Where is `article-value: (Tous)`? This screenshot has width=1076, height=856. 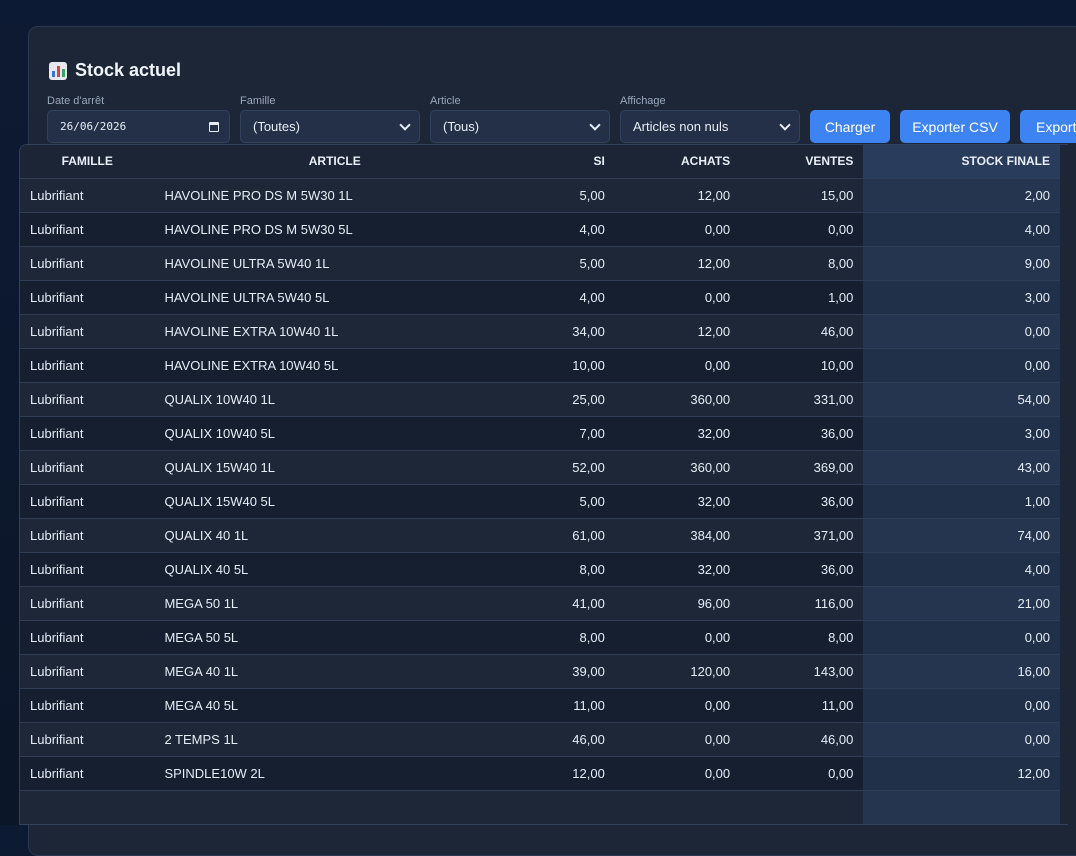 article-value: (Tous) is located at coordinates (461, 126).